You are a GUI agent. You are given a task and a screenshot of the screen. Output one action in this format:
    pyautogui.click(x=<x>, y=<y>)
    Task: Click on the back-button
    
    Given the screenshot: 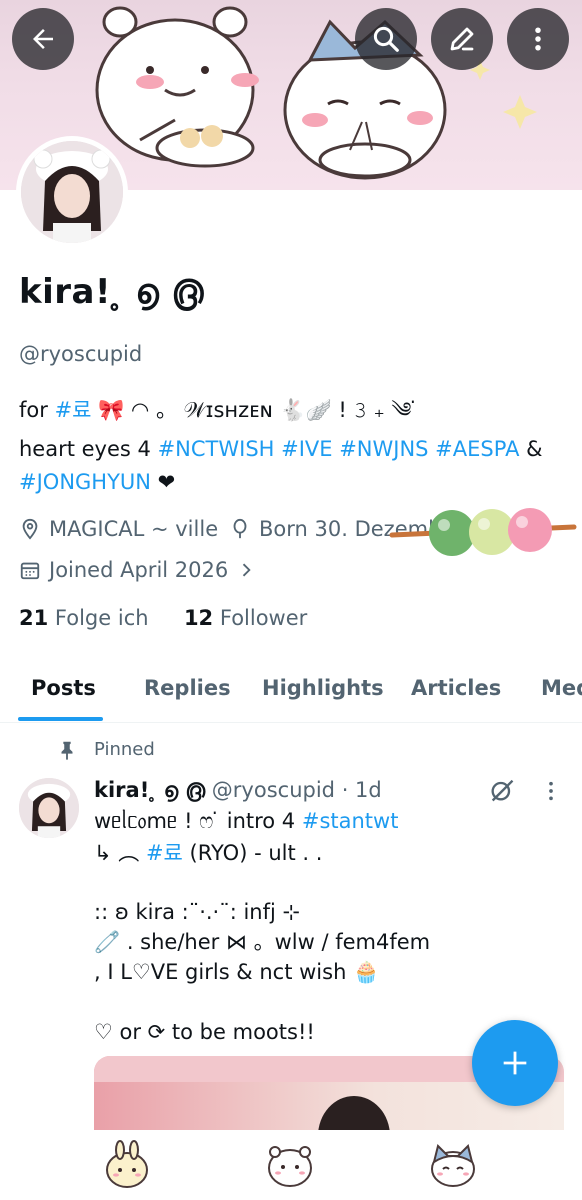 What is the action you would take?
    pyautogui.click(x=43, y=39)
    